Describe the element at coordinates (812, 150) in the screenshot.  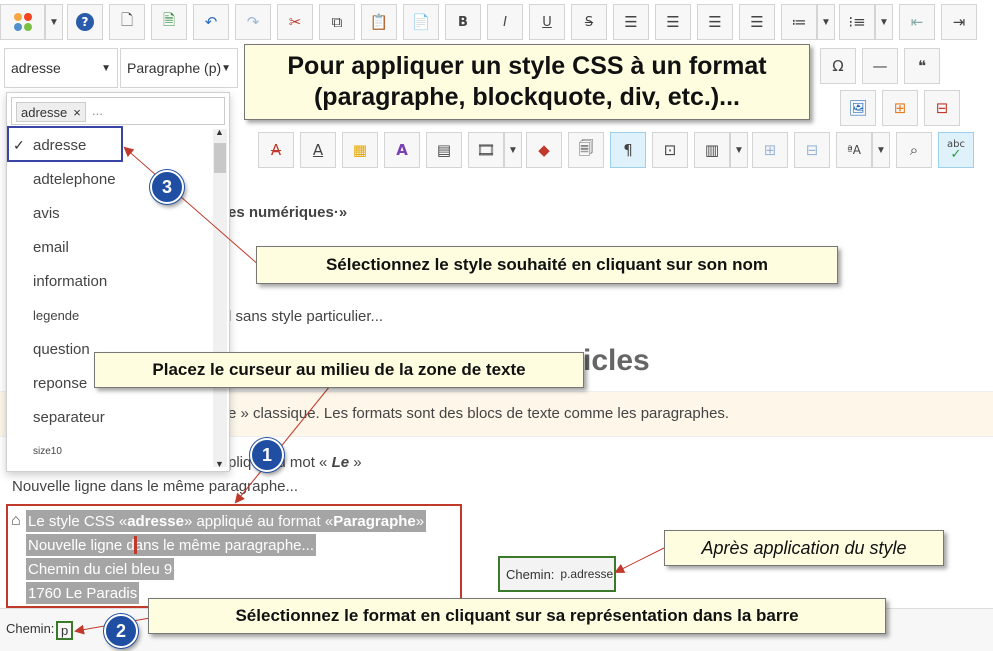
I see `delete-column-icon: ⊟` at that location.